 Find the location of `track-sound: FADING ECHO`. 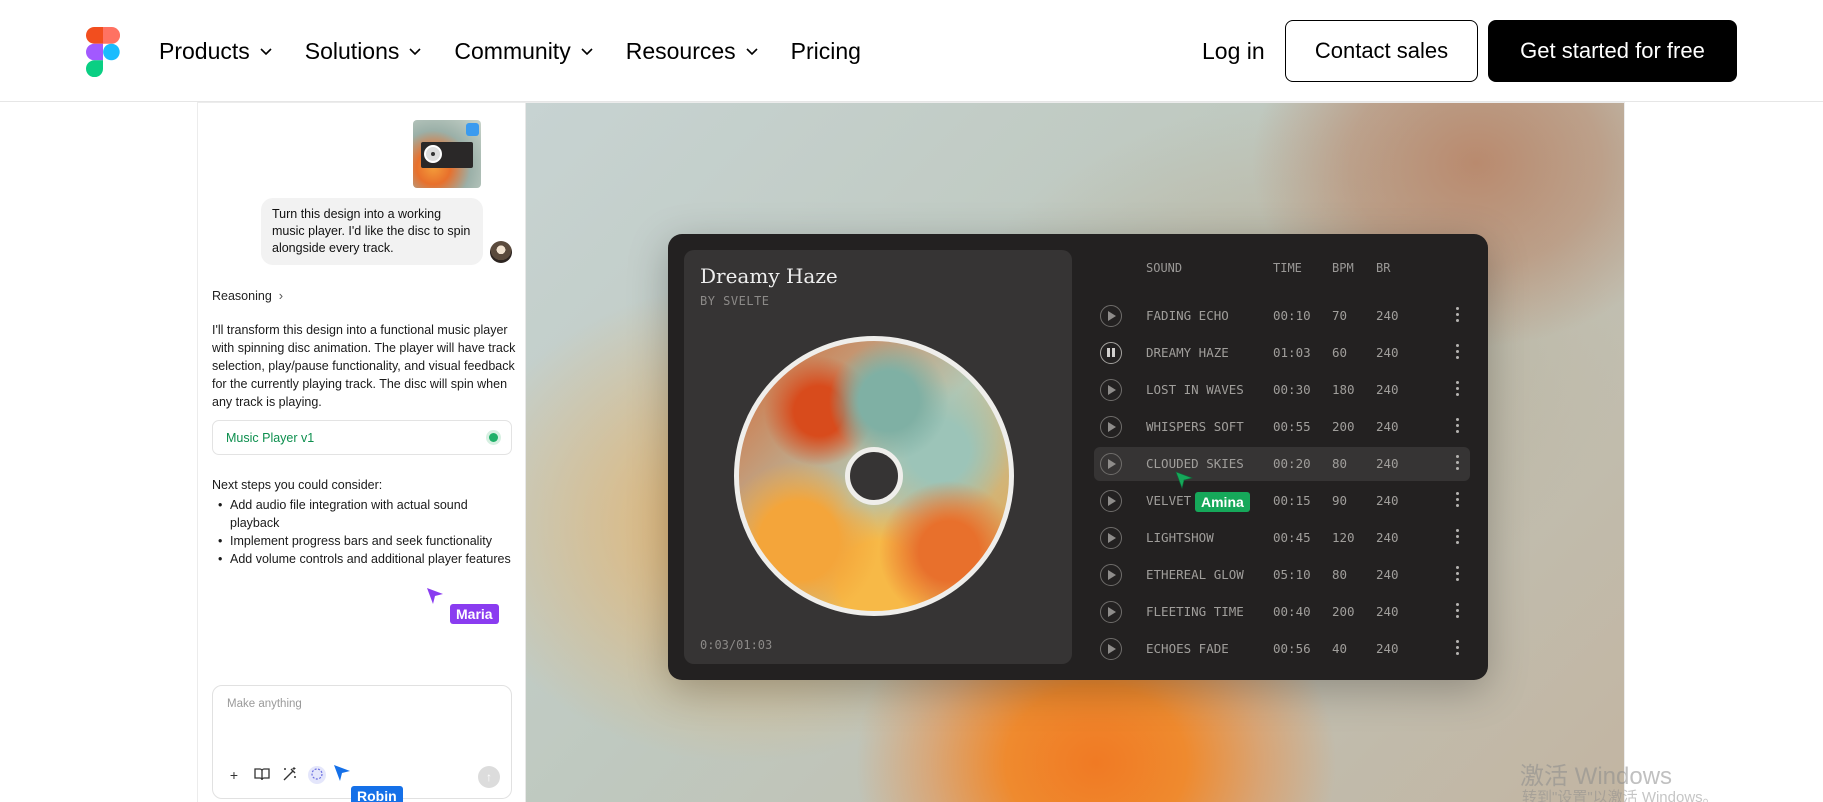

track-sound: FADING ECHO is located at coordinates (1187, 315).